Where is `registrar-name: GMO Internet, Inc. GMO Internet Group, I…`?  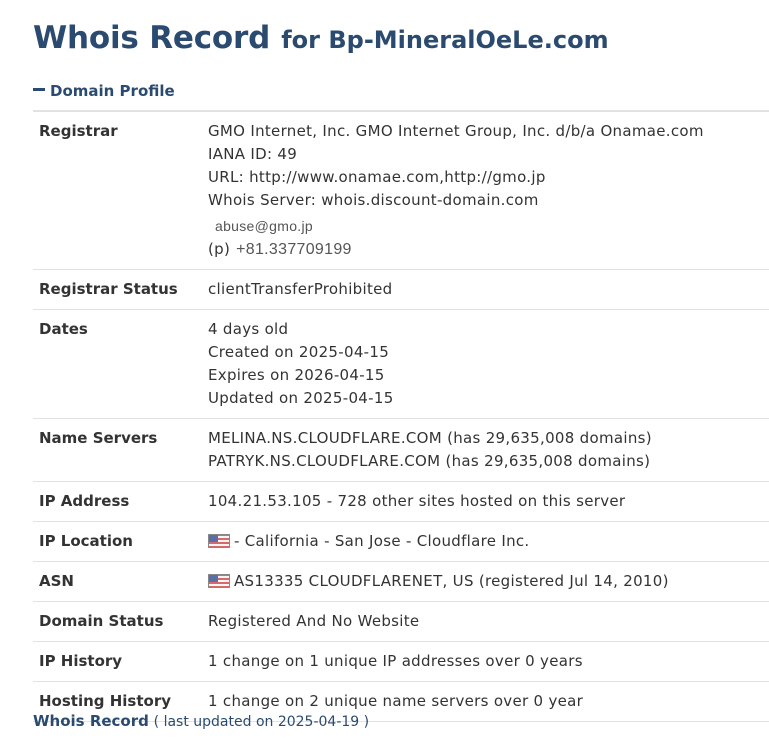 registrar-name: GMO Internet, Inc. GMO Internet Group, I… is located at coordinates (456, 131).